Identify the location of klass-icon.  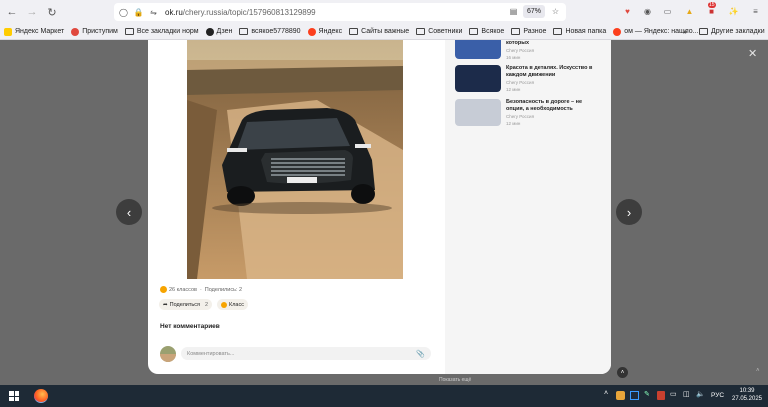
(224, 304).